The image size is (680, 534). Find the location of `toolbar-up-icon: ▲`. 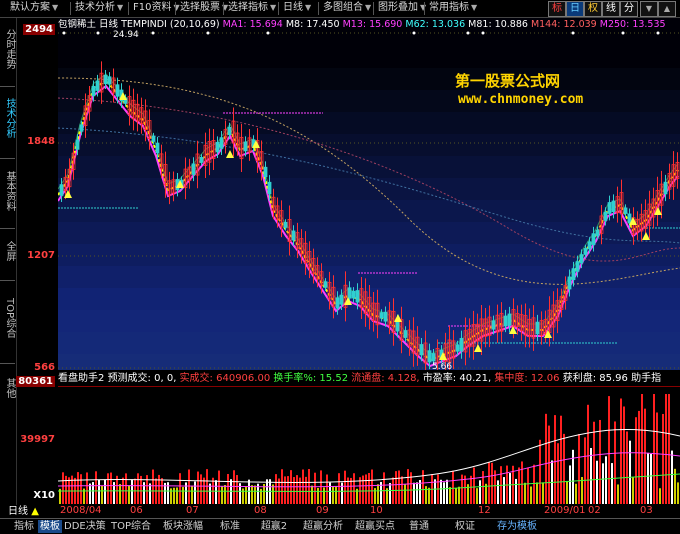

toolbar-up-icon: ▲ is located at coordinates (667, 9).